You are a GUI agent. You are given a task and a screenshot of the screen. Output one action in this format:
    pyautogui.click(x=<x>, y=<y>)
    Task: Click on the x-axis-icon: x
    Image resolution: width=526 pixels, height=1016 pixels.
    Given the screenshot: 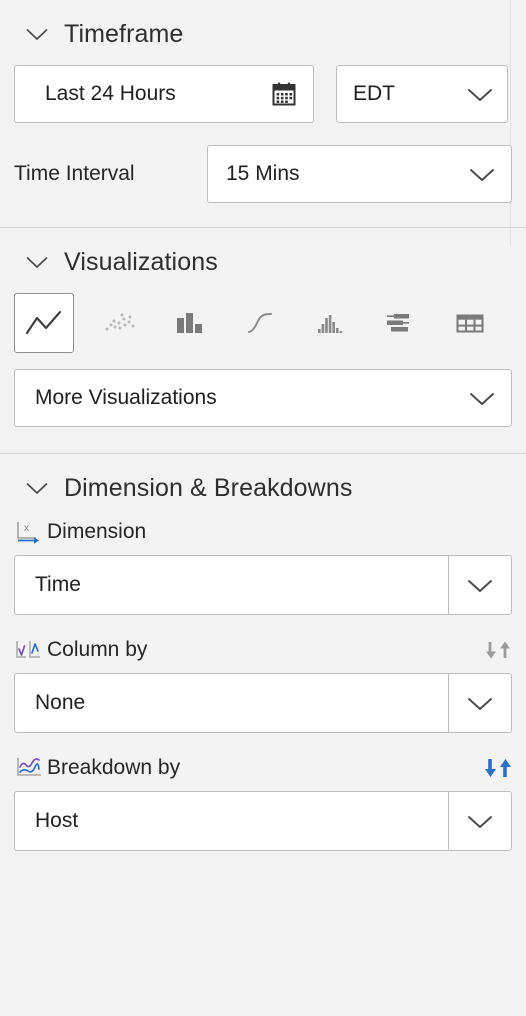 What is the action you would take?
    pyautogui.click(x=28, y=533)
    